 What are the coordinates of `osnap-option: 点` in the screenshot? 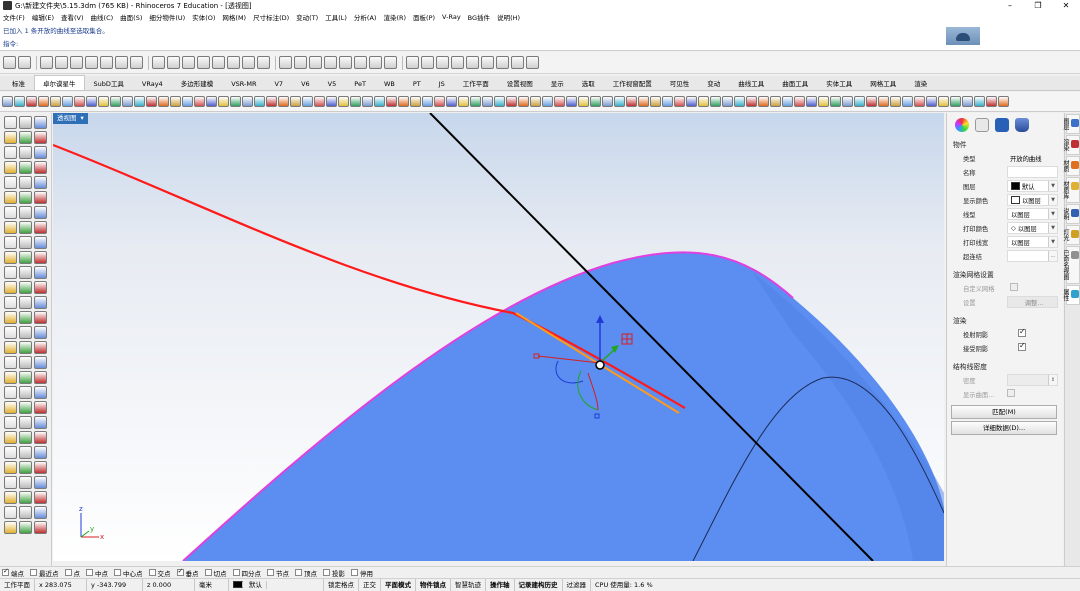 It's located at (72, 573).